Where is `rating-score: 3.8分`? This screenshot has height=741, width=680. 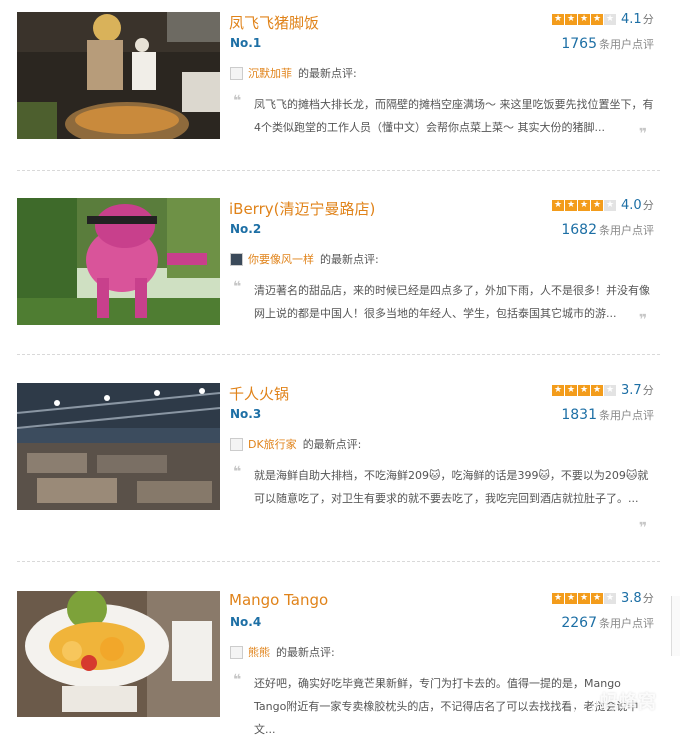 rating-score: 3.8分 is located at coordinates (637, 598).